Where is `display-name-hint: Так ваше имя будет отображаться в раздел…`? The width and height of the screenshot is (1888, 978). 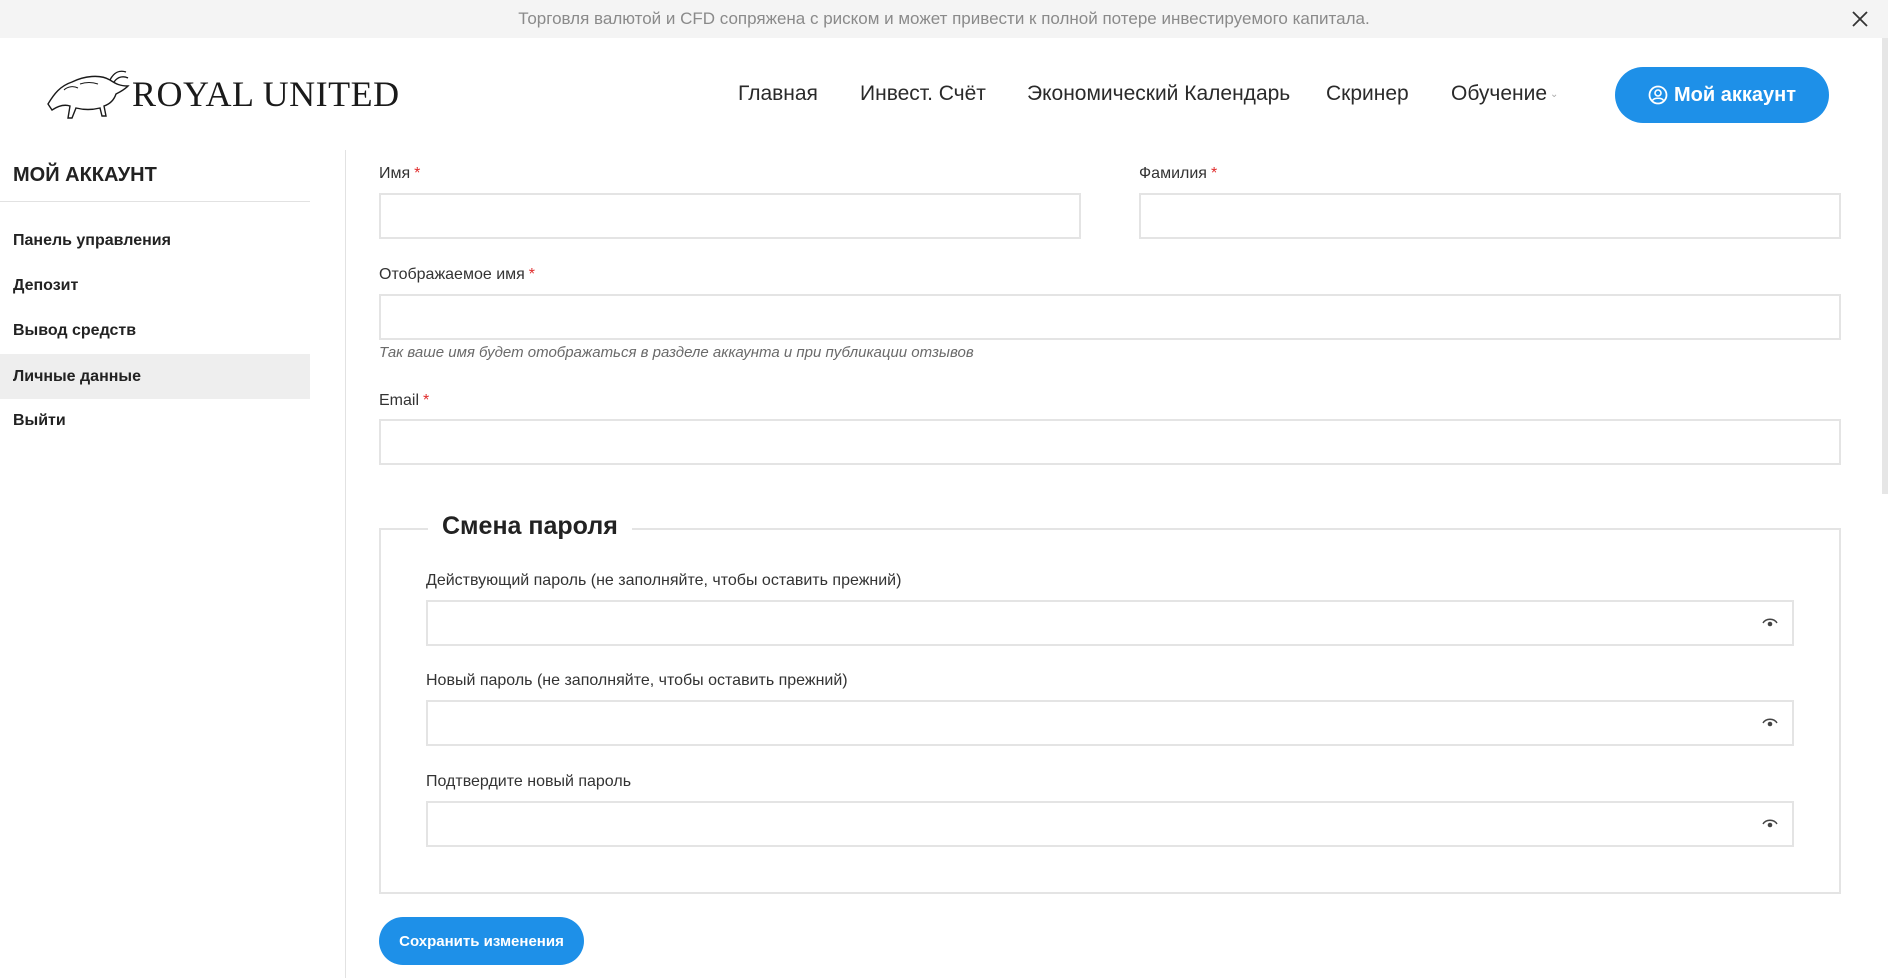
display-name-hint: Так ваше имя будет отображаться в раздел… is located at coordinates (676, 352).